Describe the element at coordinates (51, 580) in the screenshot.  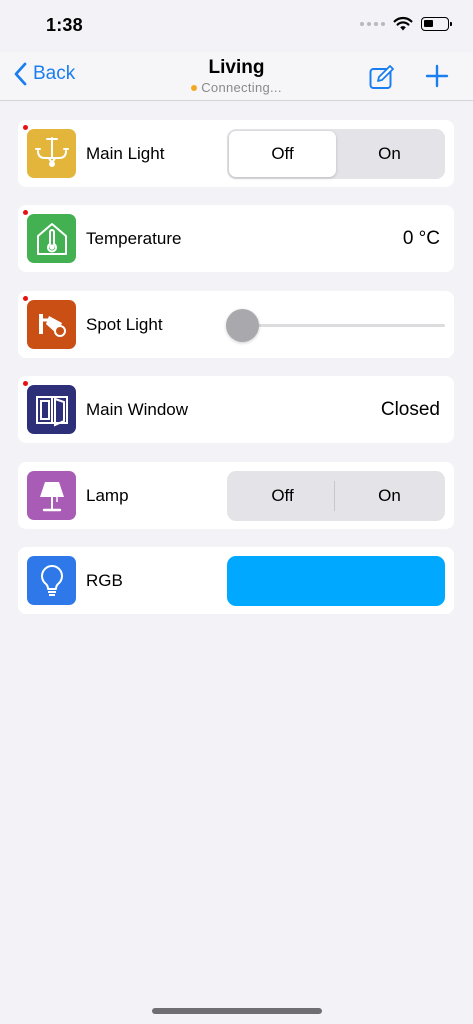
I see `bulb-icon` at that location.